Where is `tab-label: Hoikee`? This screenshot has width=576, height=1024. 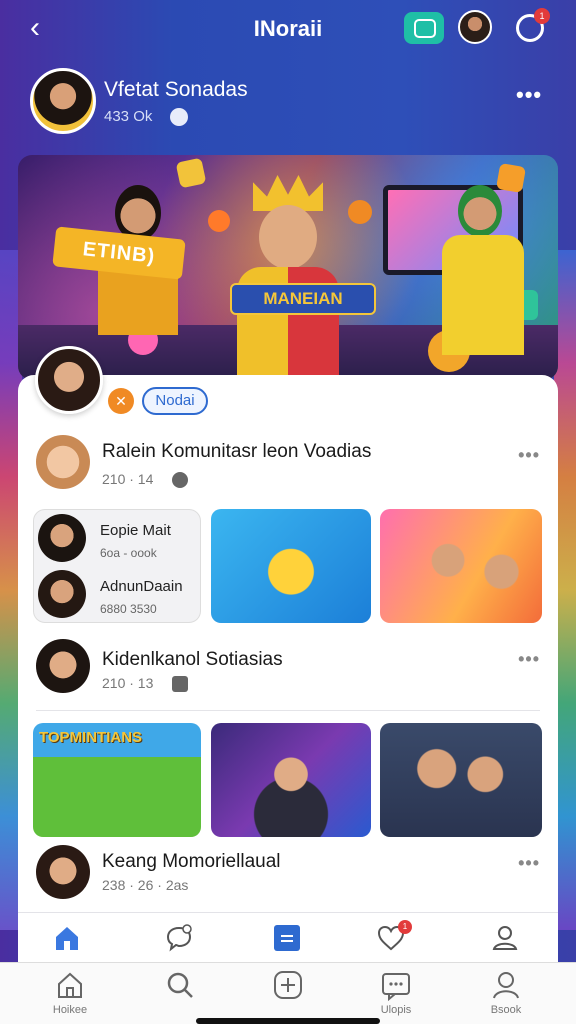
tab-label: Hoikee is located at coordinates (70, 1010).